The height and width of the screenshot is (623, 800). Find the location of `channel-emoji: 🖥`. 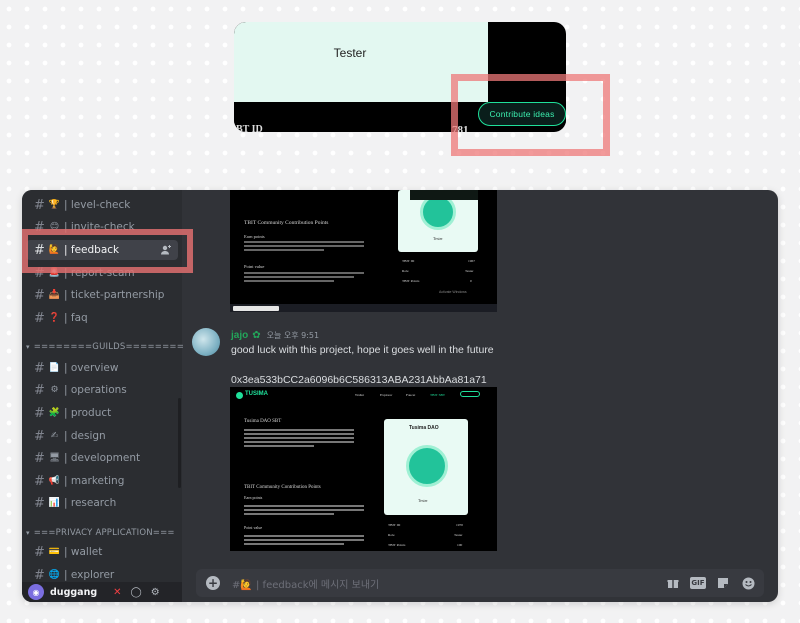

channel-emoji: 🖥 is located at coordinates (54, 458).